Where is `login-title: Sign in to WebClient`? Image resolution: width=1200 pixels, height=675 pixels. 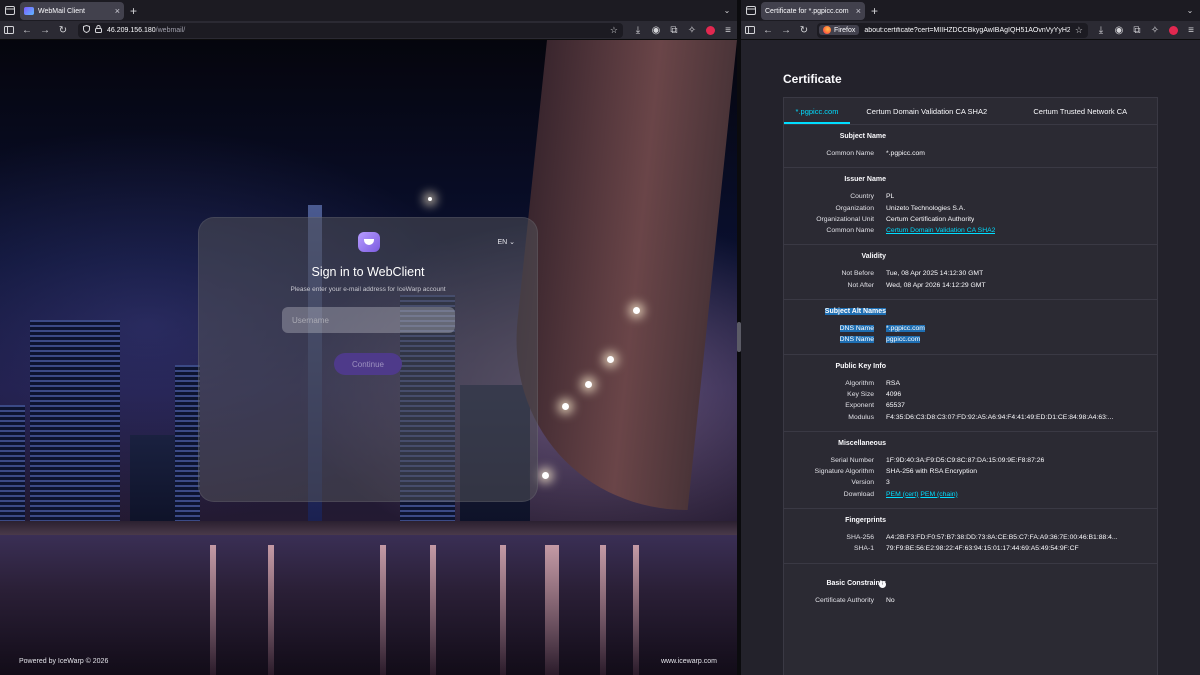 login-title: Sign in to WebClient is located at coordinates (368, 272).